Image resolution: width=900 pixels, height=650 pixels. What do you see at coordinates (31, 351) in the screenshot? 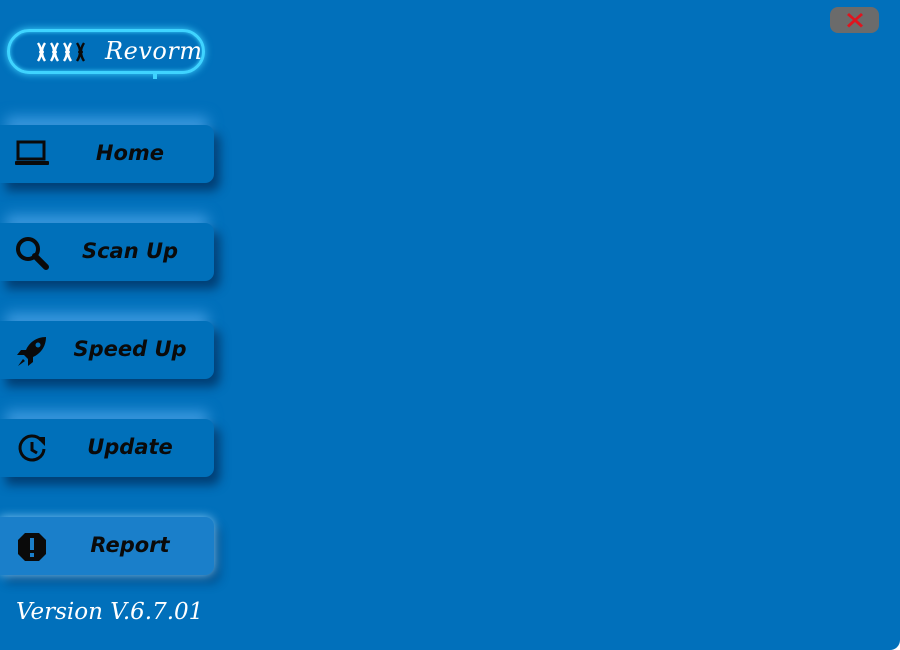
I see `rocket-icon` at bounding box center [31, 351].